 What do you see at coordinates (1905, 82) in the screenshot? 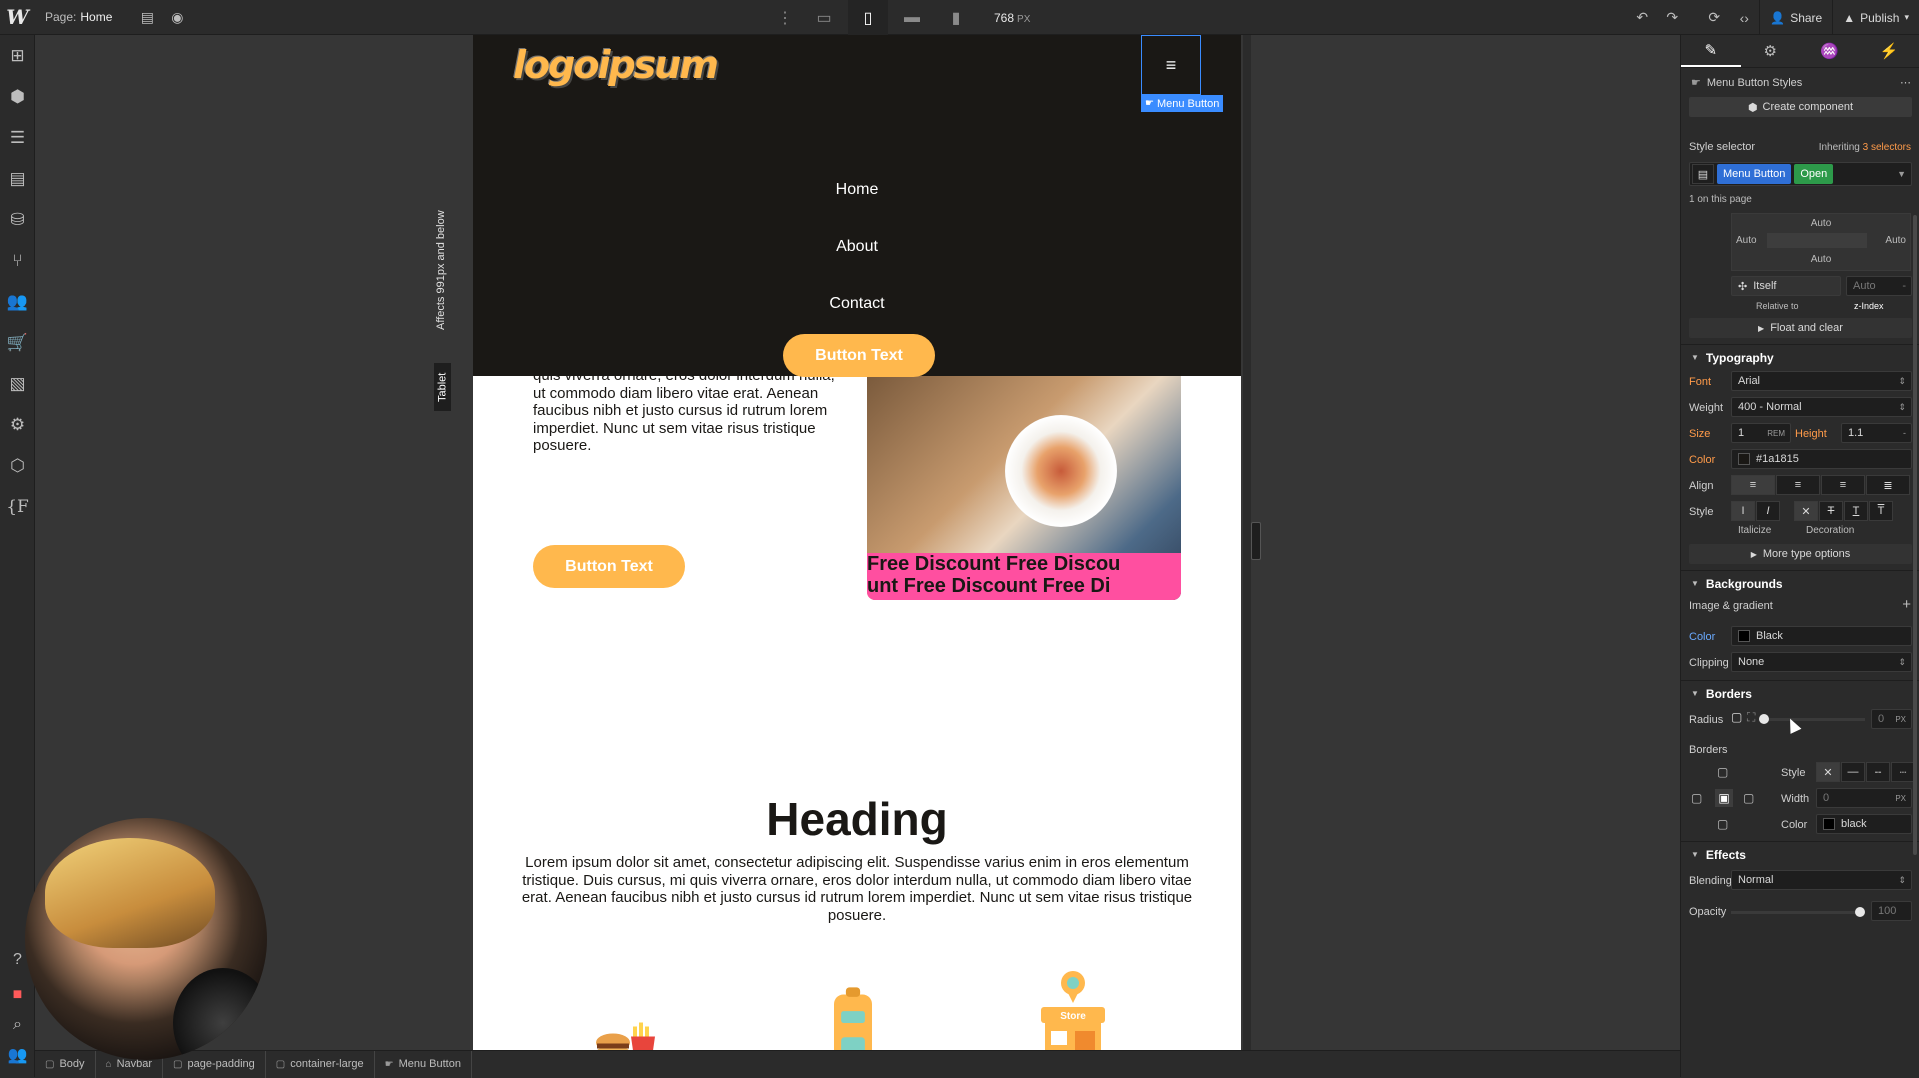
I see `more-options-icon: ⋯` at bounding box center [1905, 82].